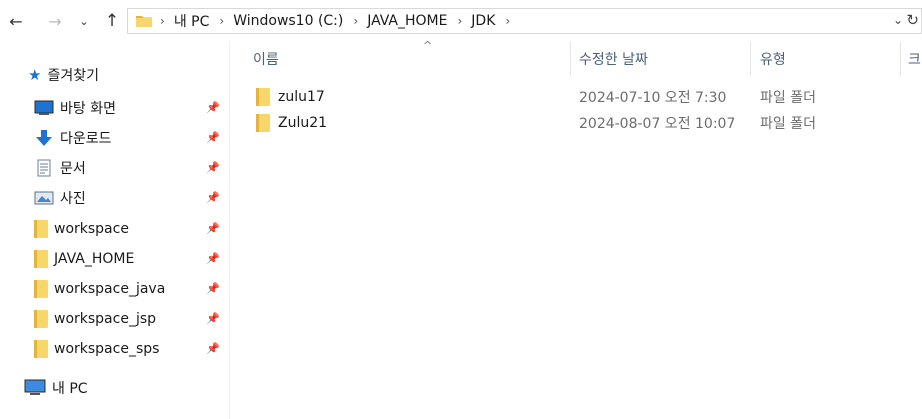 The height and width of the screenshot is (419, 922). Describe the element at coordinates (35, 75) in the screenshot. I see `star-icon: ★` at that location.